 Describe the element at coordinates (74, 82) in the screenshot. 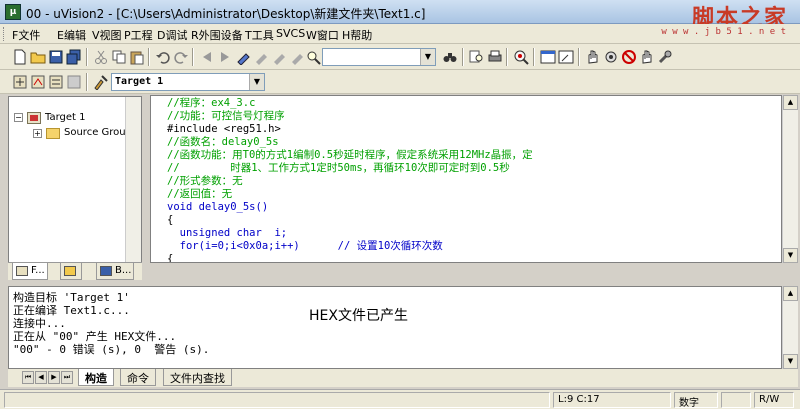

I see `stop-build-icon` at that location.